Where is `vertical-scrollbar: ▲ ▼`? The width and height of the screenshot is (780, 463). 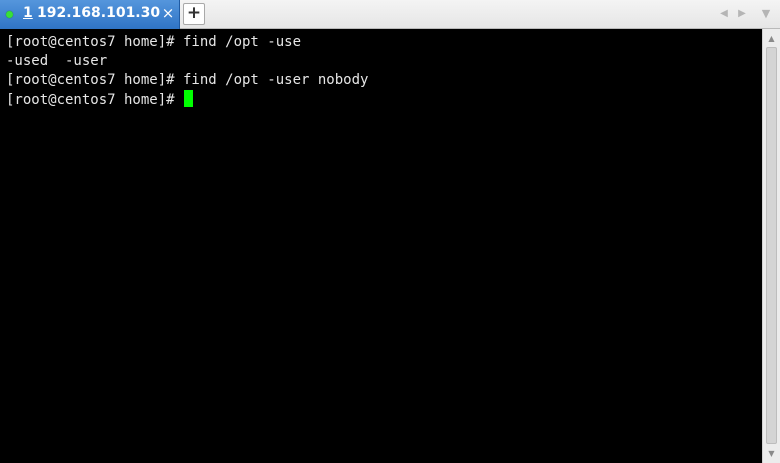 vertical-scrollbar: ▲ ▼ is located at coordinates (771, 246).